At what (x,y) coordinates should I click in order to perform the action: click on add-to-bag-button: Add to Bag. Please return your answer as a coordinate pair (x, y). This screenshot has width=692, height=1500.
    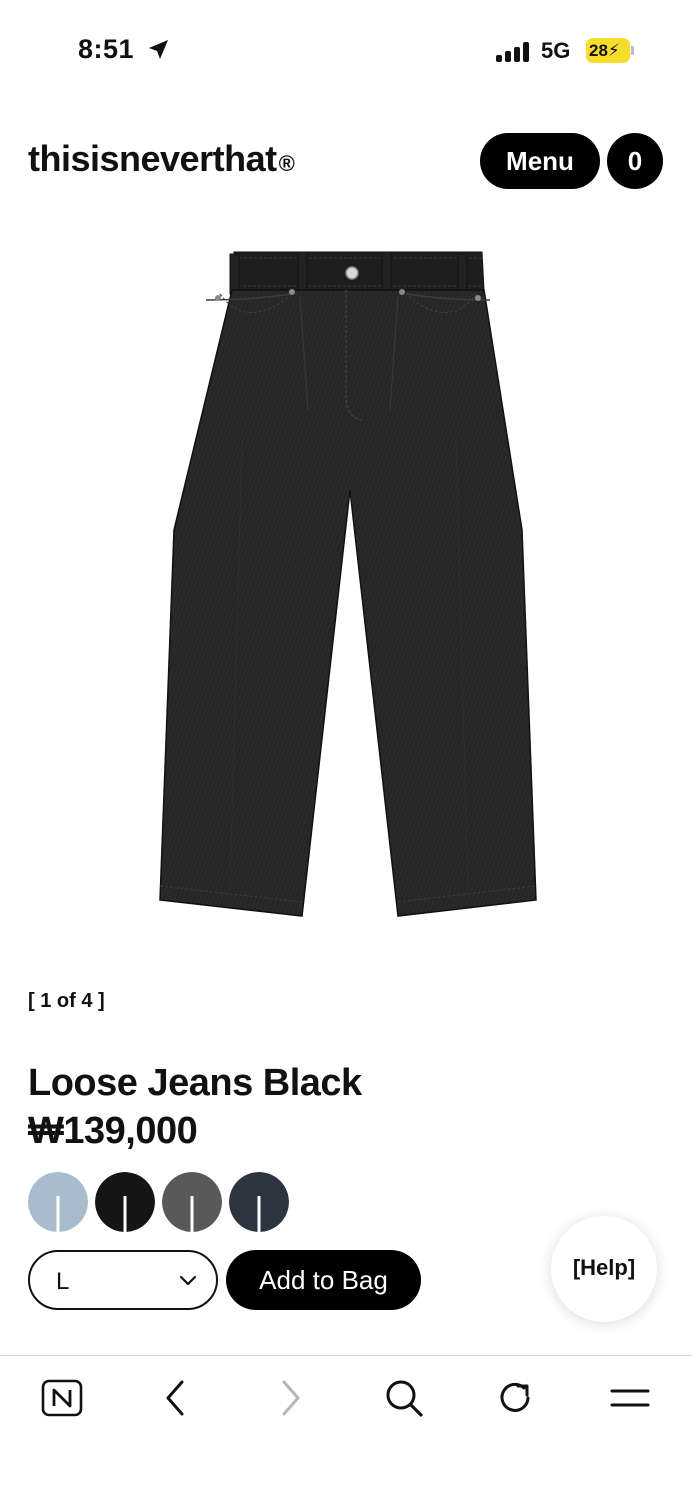
    Looking at the image, I should click on (323, 1280).